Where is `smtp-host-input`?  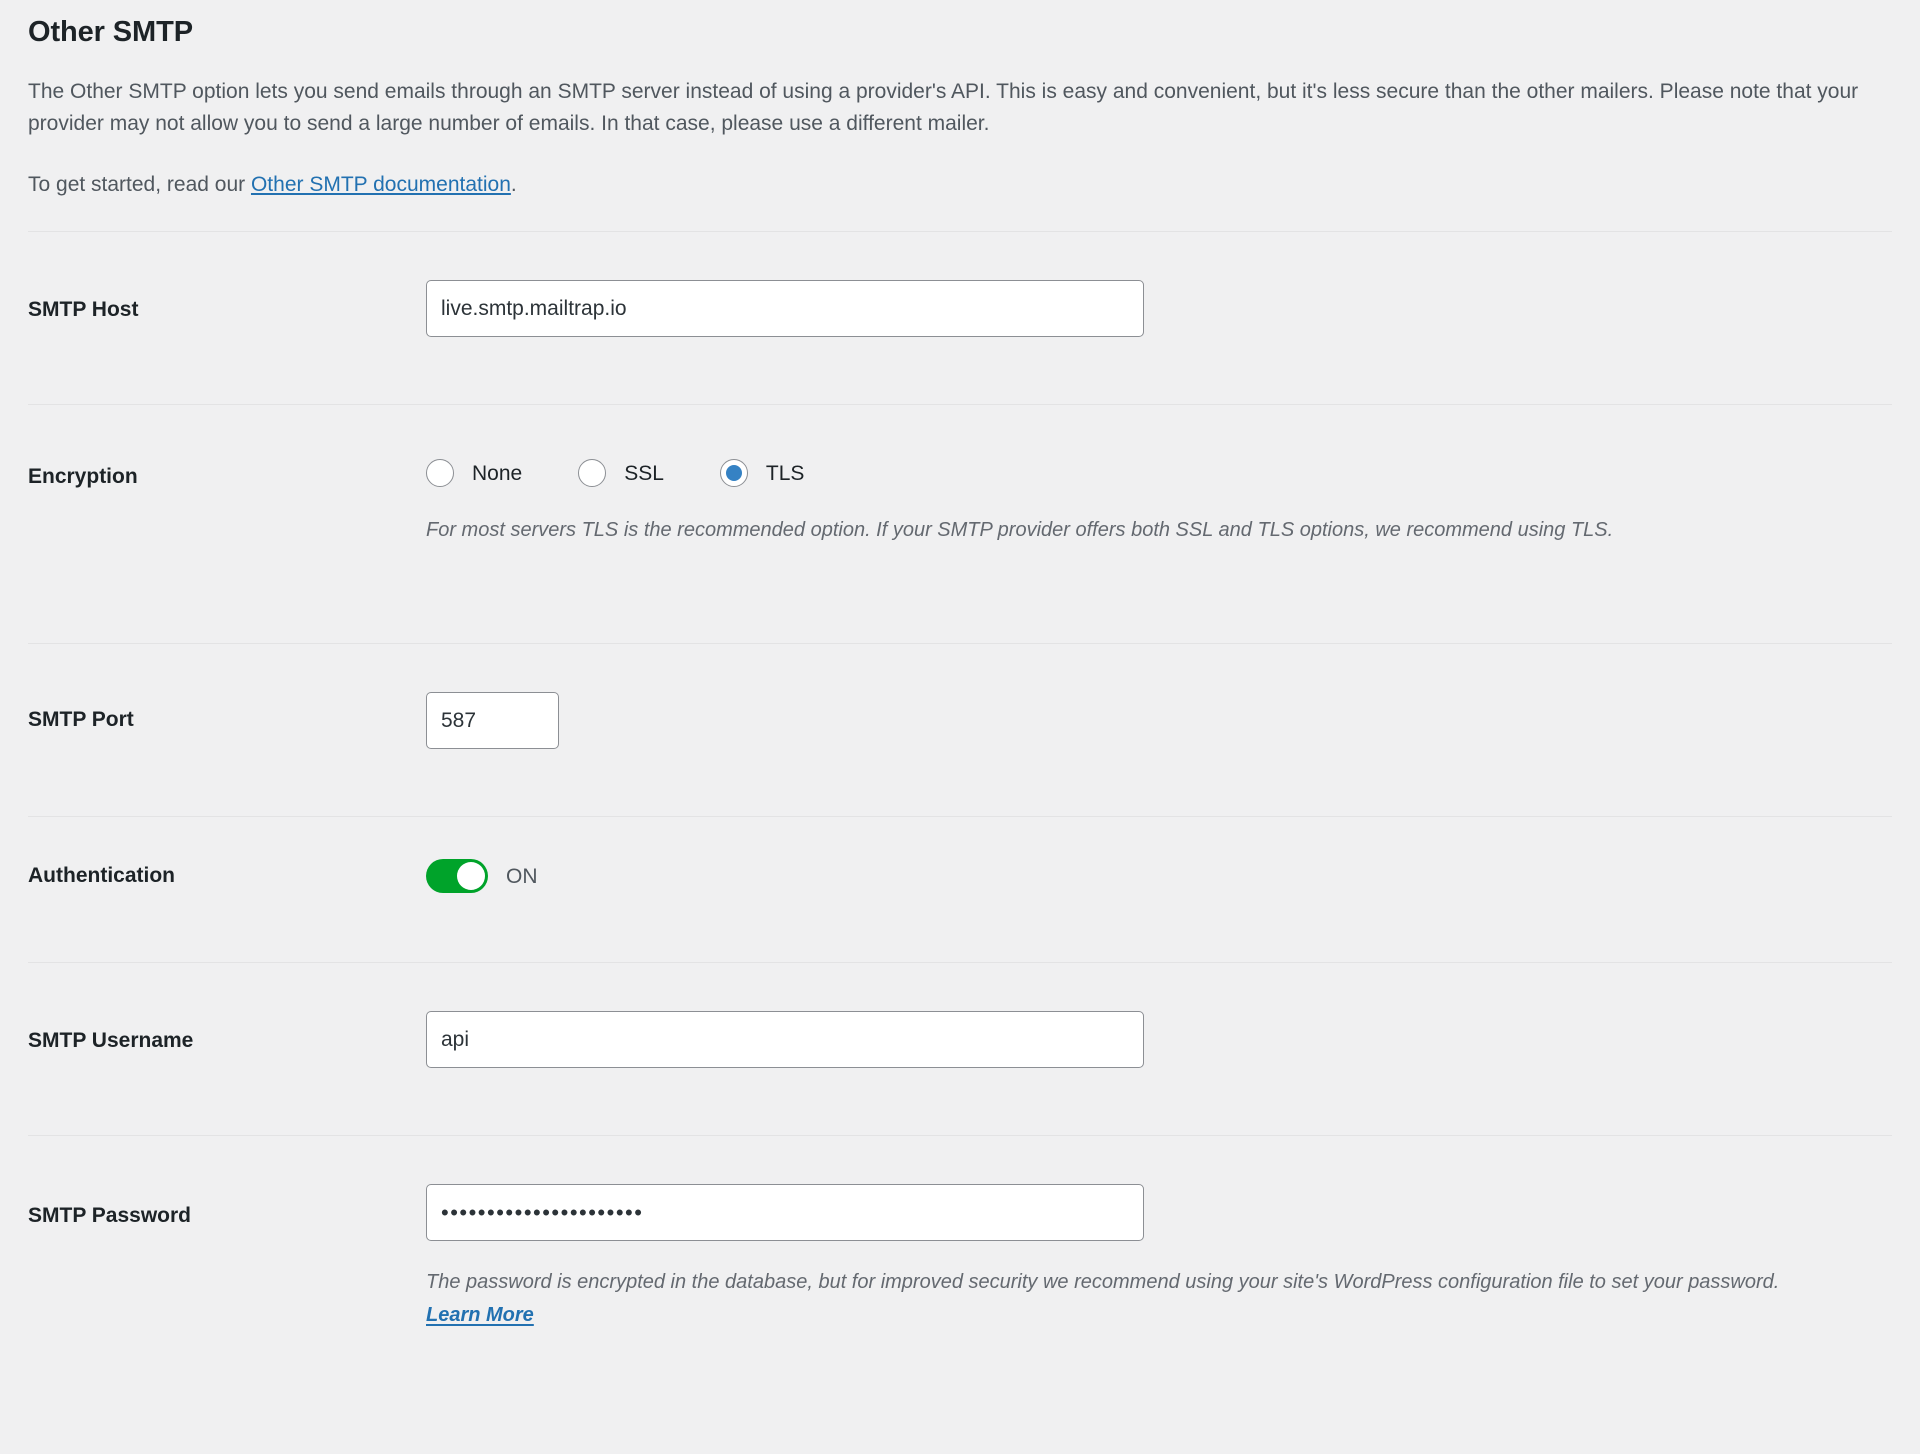 smtp-host-input is located at coordinates (785, 309).